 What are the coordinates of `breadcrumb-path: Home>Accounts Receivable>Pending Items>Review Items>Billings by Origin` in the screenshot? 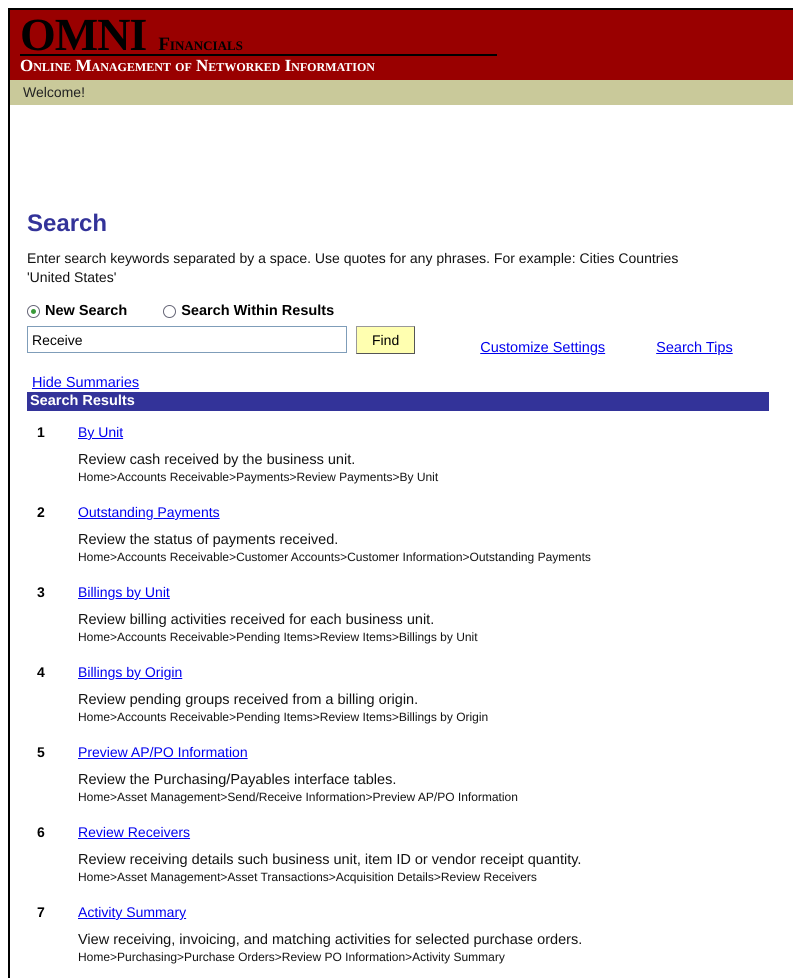 It's located at (284, 717).